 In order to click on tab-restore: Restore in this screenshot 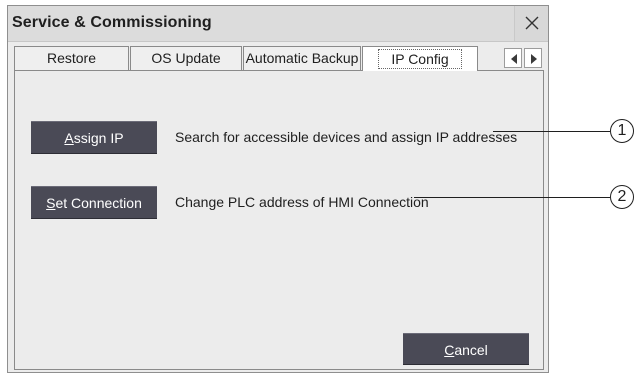, I will do `click(71, 58)`.